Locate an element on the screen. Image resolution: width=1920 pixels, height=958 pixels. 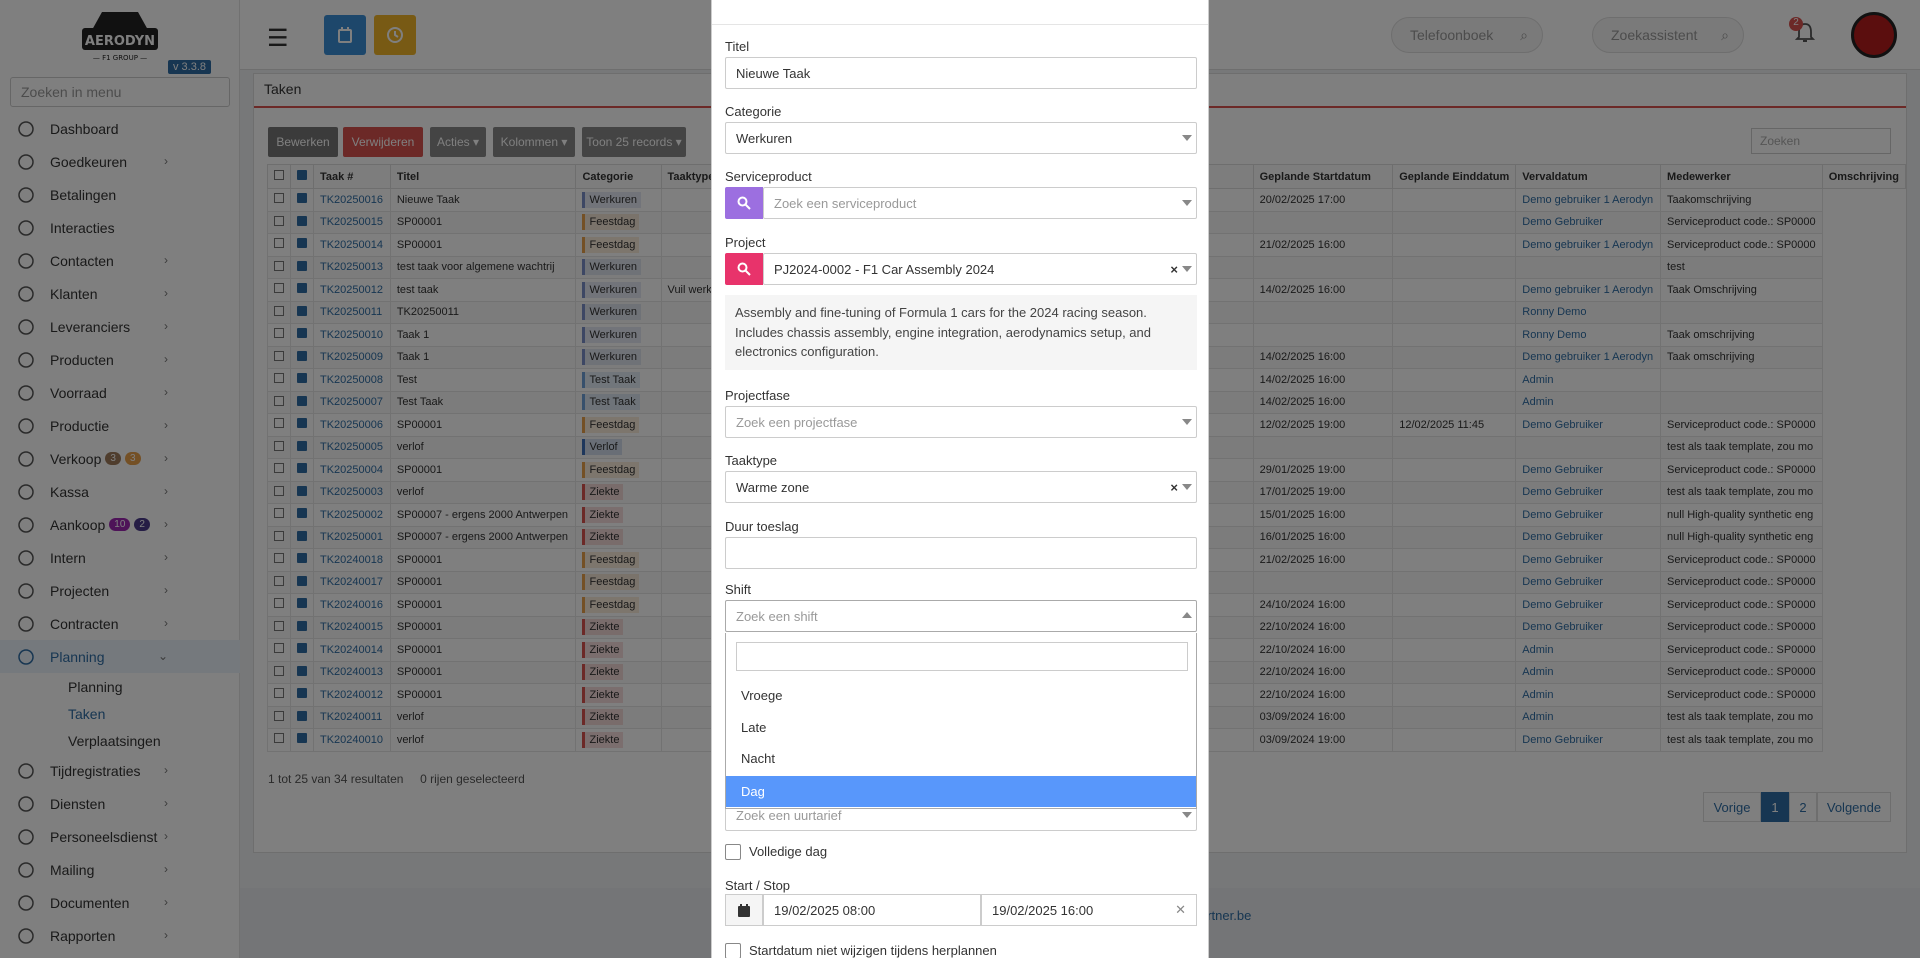
projectfase-select: Zoek een projectfase is located at coordinates (961, 422).